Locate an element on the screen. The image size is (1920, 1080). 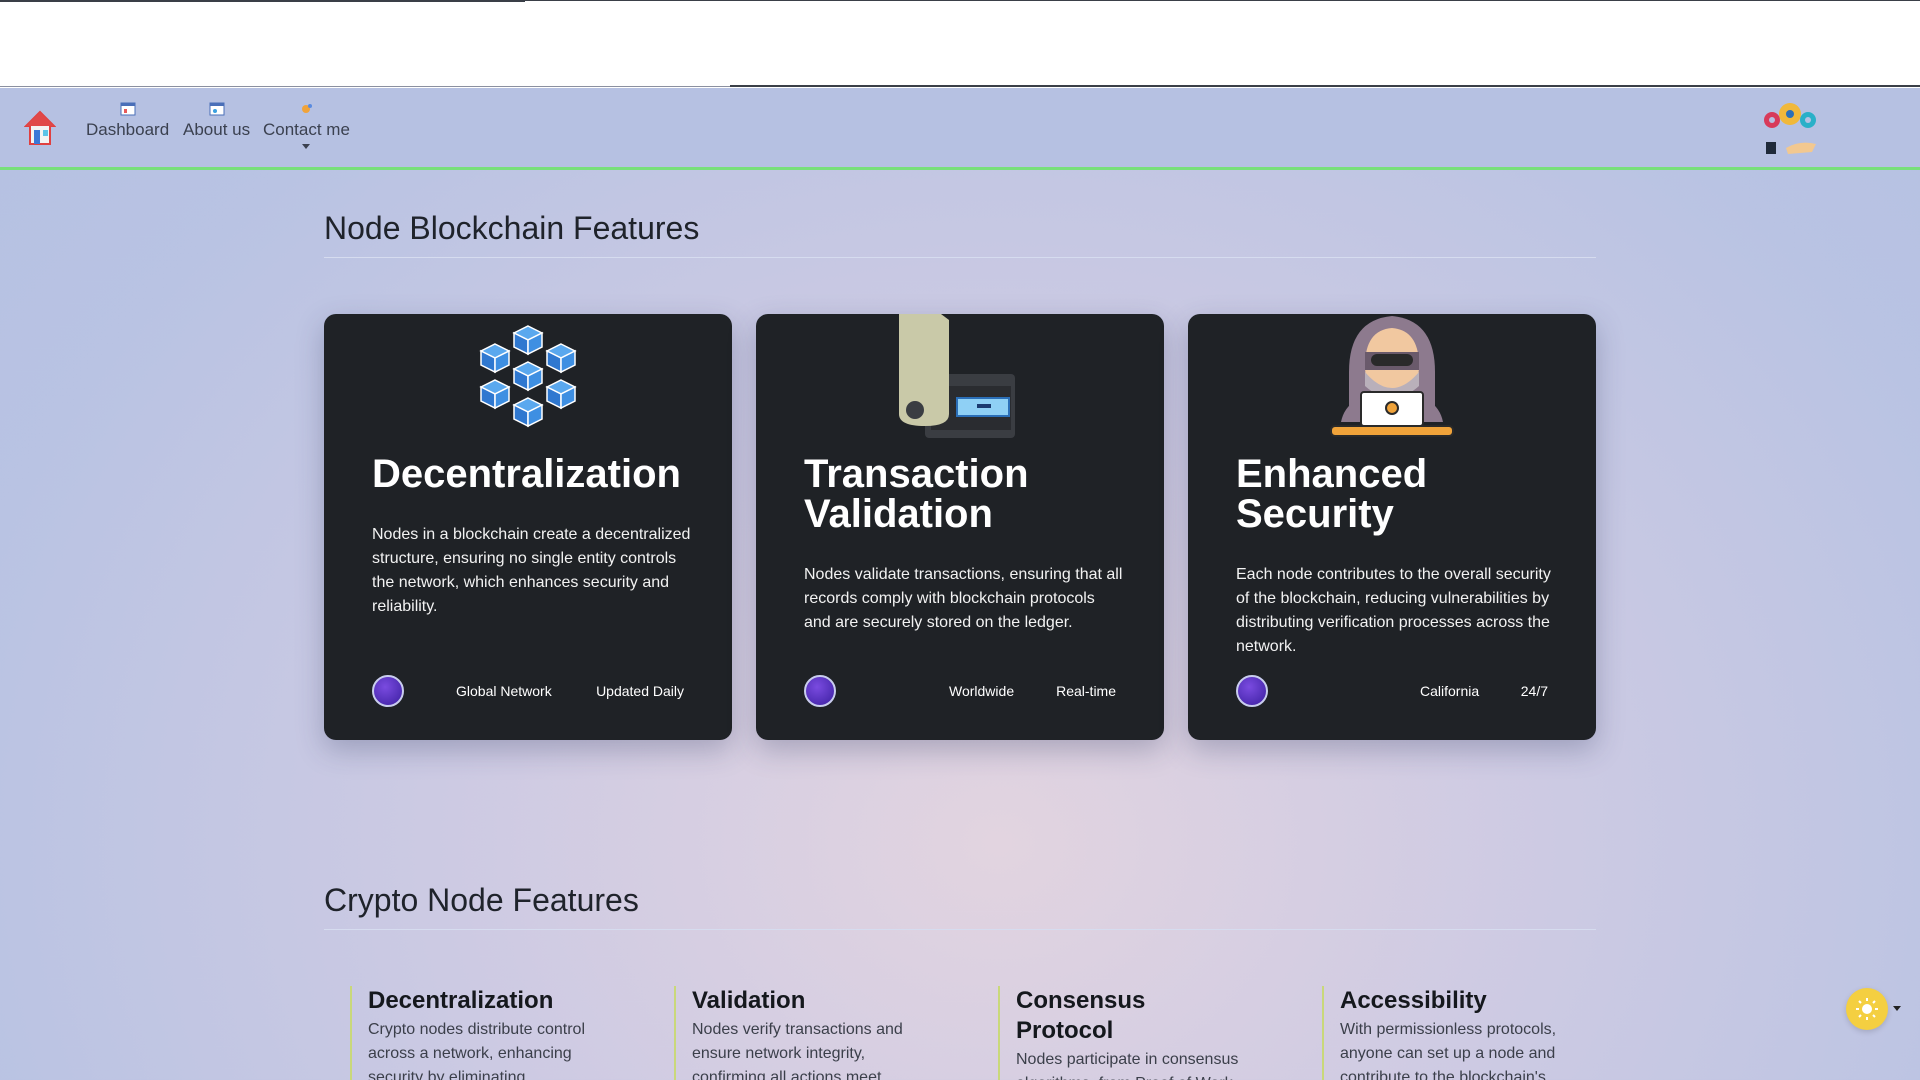
card-footer: California 24/7 is located at coordinates (1392, 691).